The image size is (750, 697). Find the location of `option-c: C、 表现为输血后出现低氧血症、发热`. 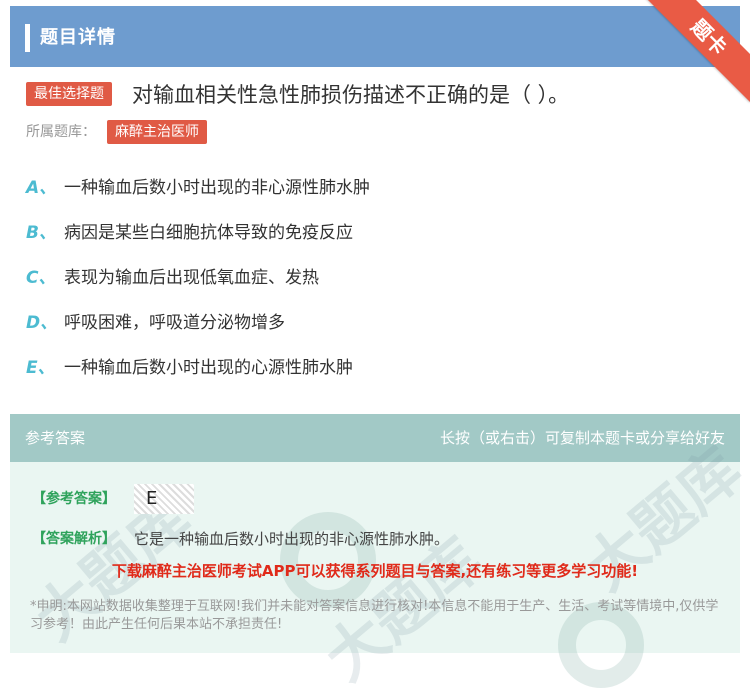

option-c: C、 表现为输血后出现低氧血症、发热 is located at coordinates (172, 278).